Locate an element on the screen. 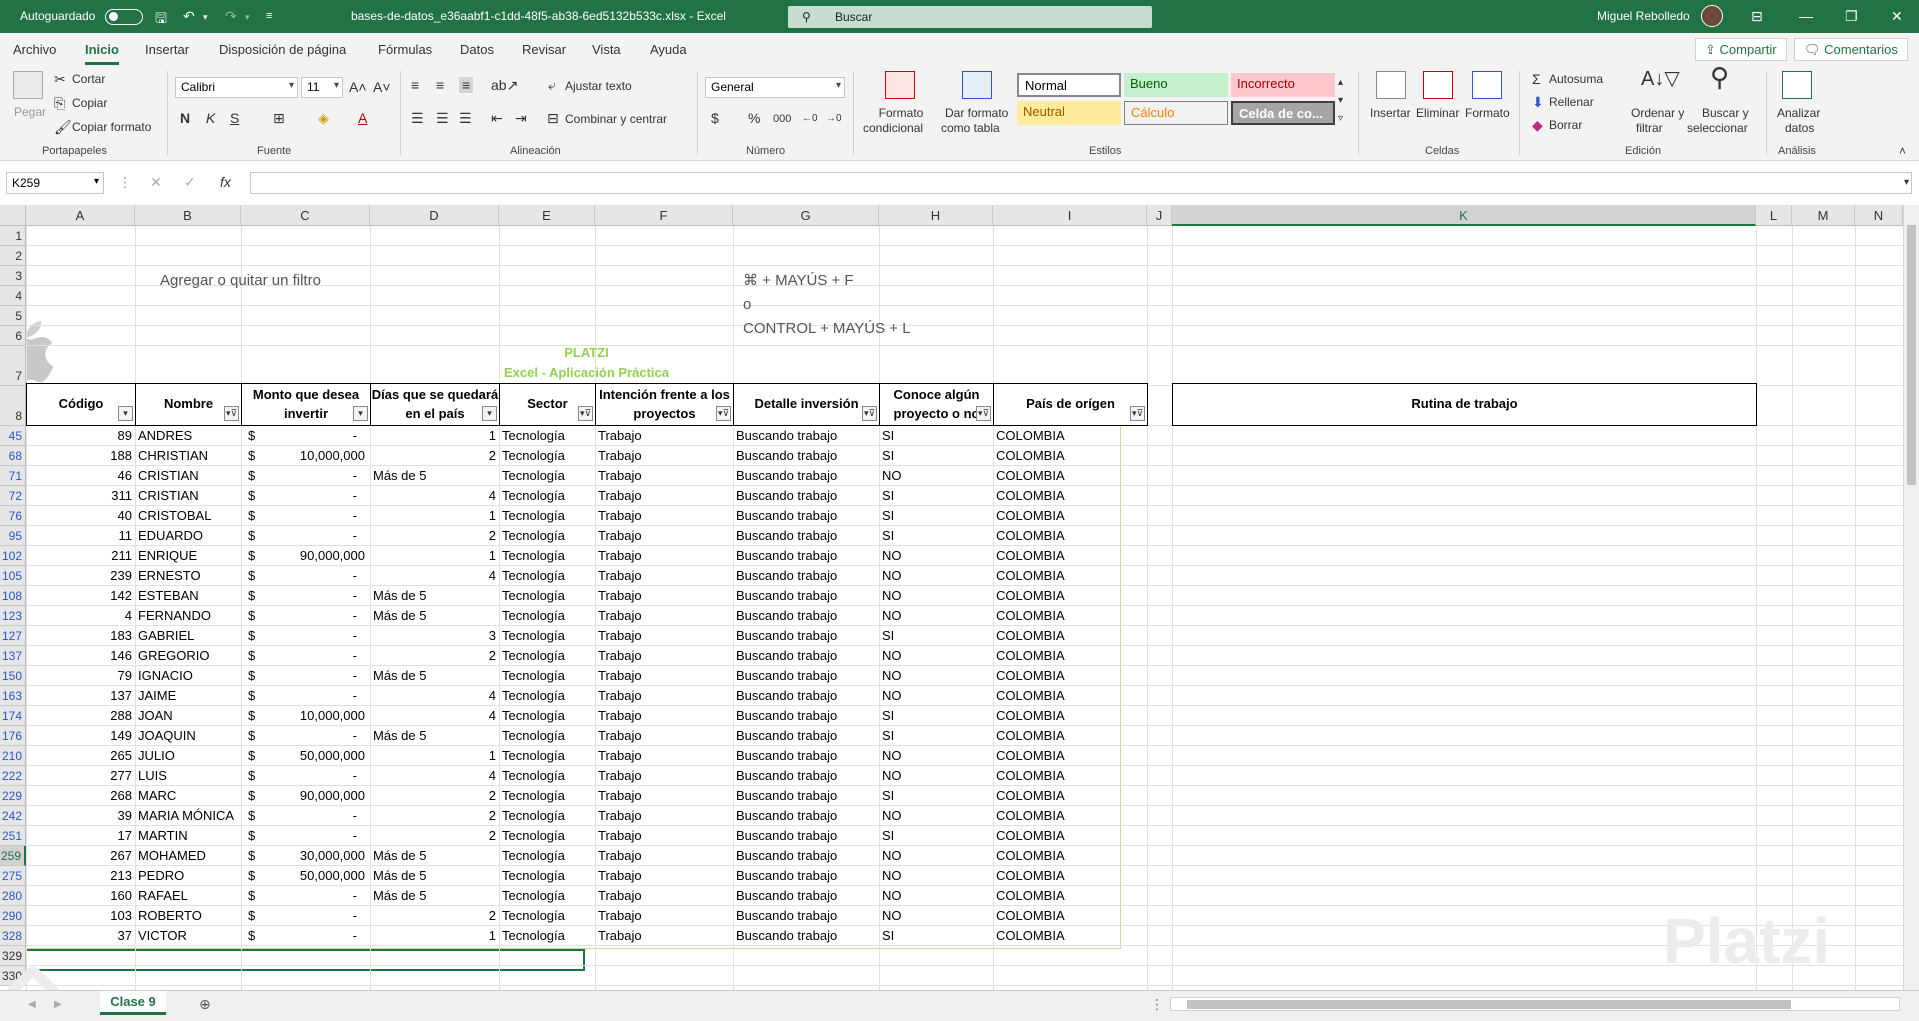 The image size is (1919, 1021). code-cell: 268 is located at coordinates (80, 796).